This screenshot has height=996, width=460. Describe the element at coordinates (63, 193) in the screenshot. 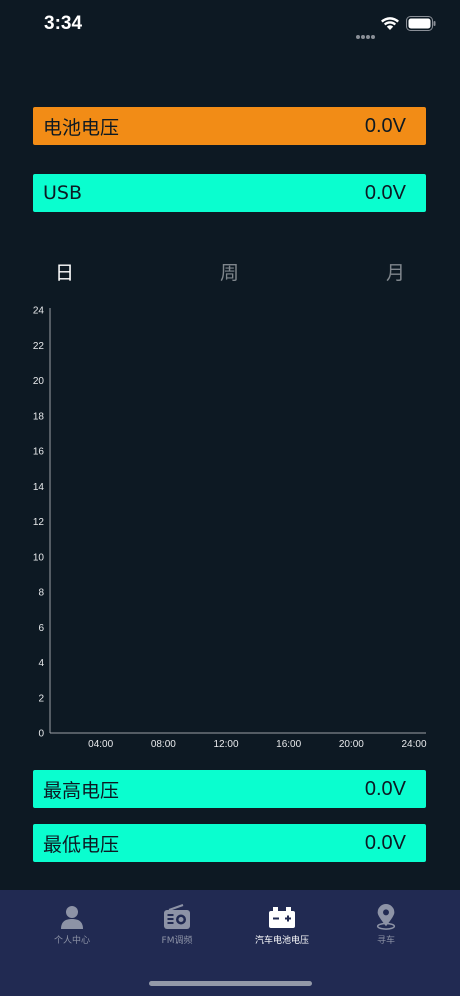

I see `usb-voltage-label: USB` at that location.